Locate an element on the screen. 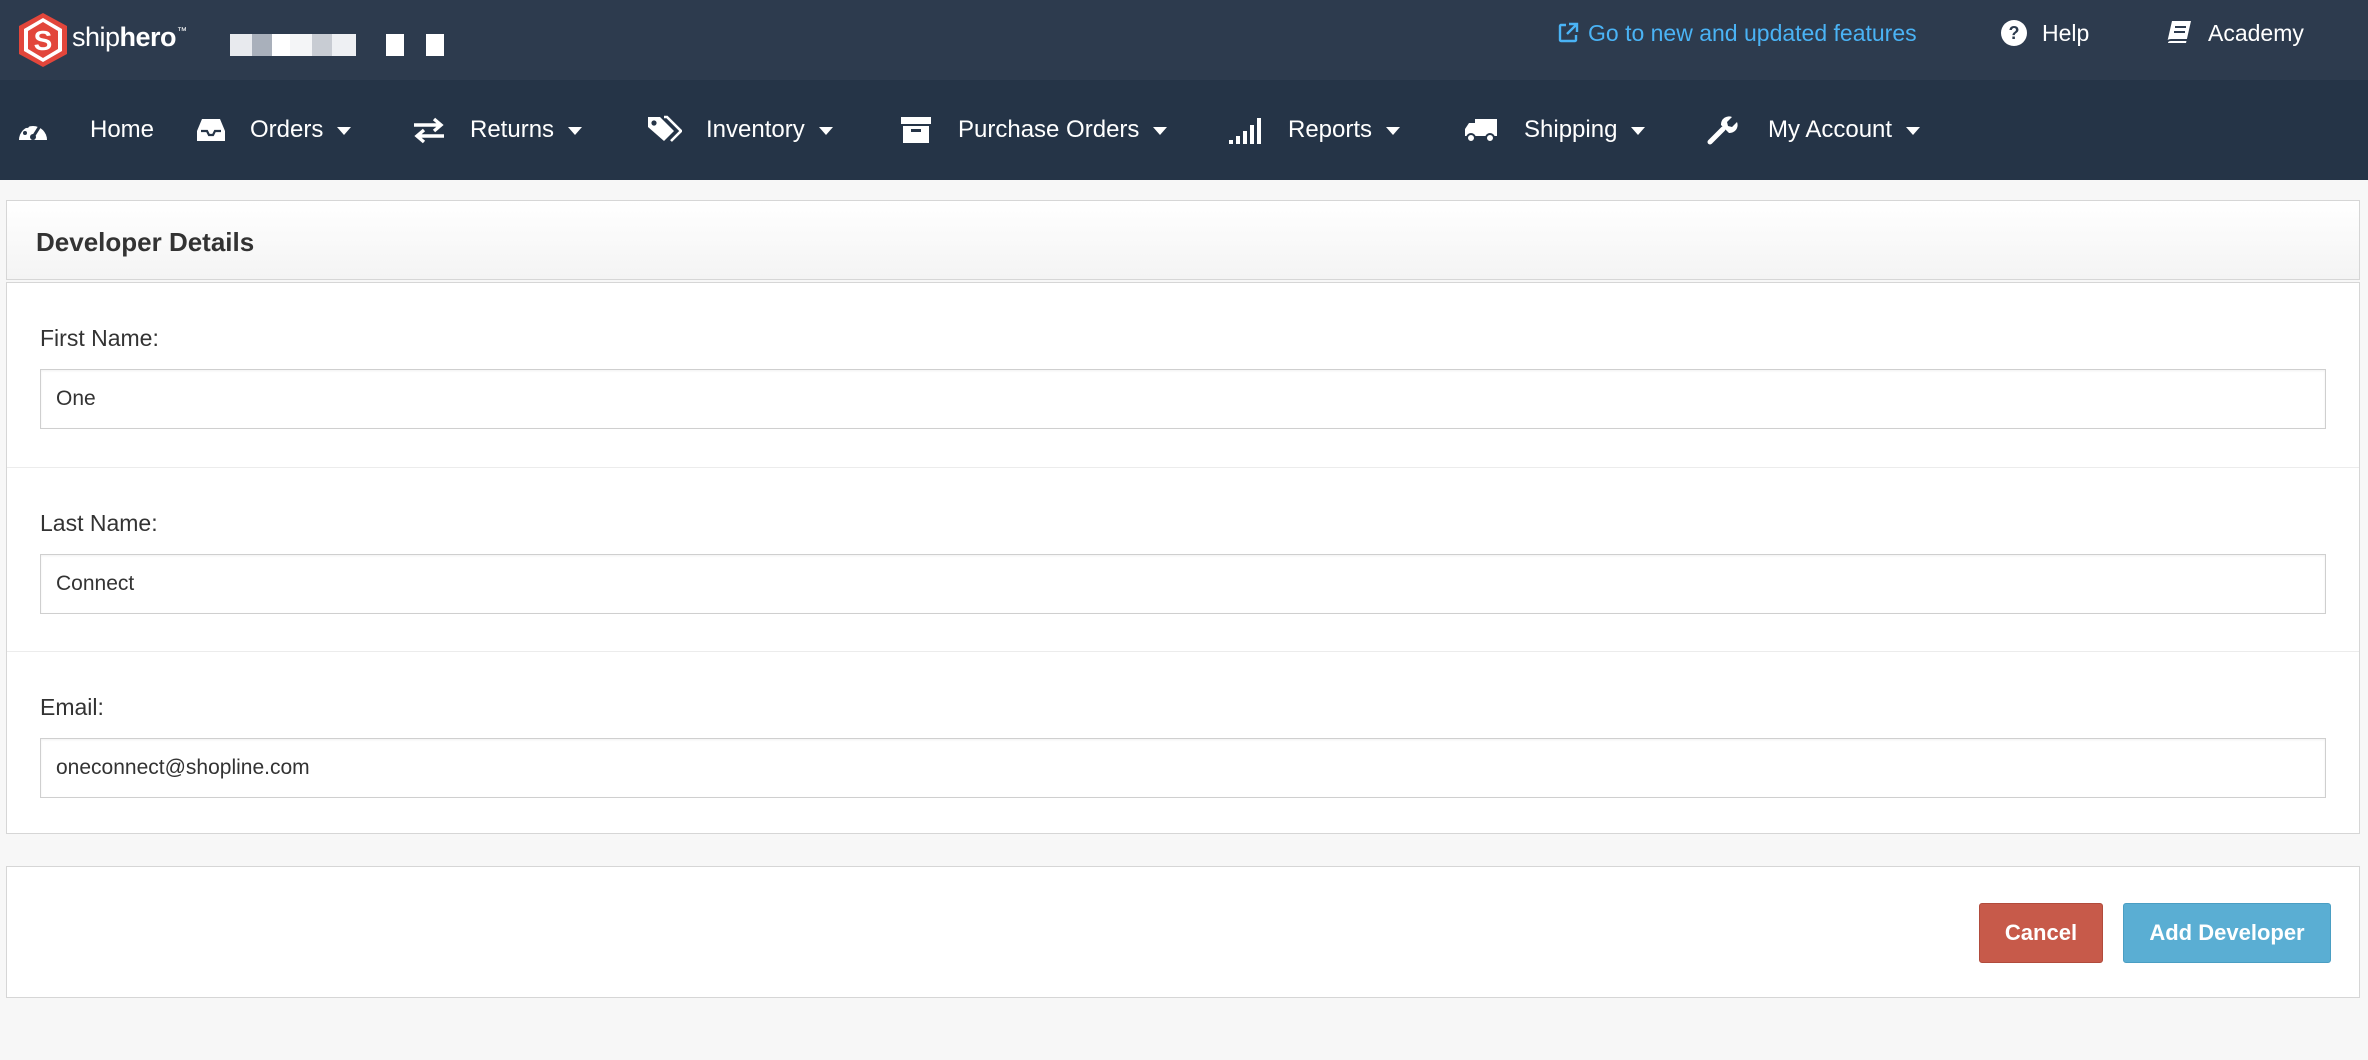 The width and height of the screenshot is (2368, 1060). developer-details-header: Developer Details is located at coordinates (1183, 240).